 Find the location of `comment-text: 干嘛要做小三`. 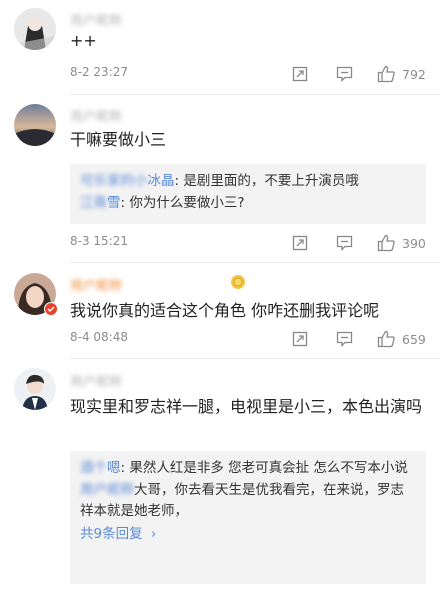

comment-text: 干嘛要做小三 is located at coordinates (118, 139).